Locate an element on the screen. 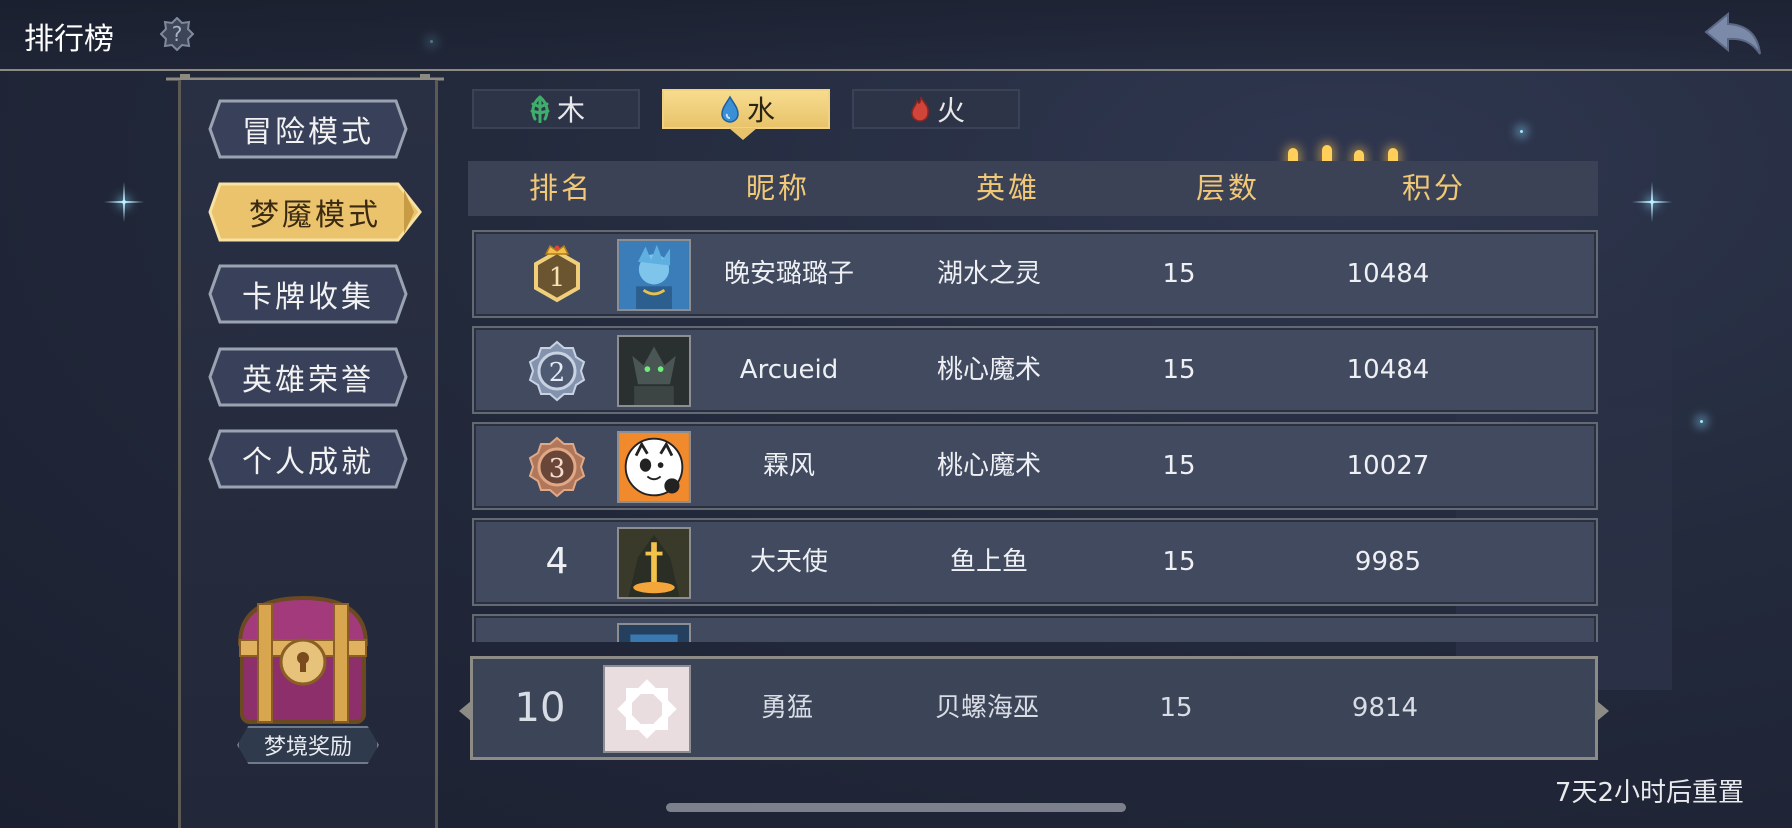 The height and width of the screenshot is (828, 1792). table-header: 排名 昵称 英雄 层数 积分 is located at coordinates (1033, 188).